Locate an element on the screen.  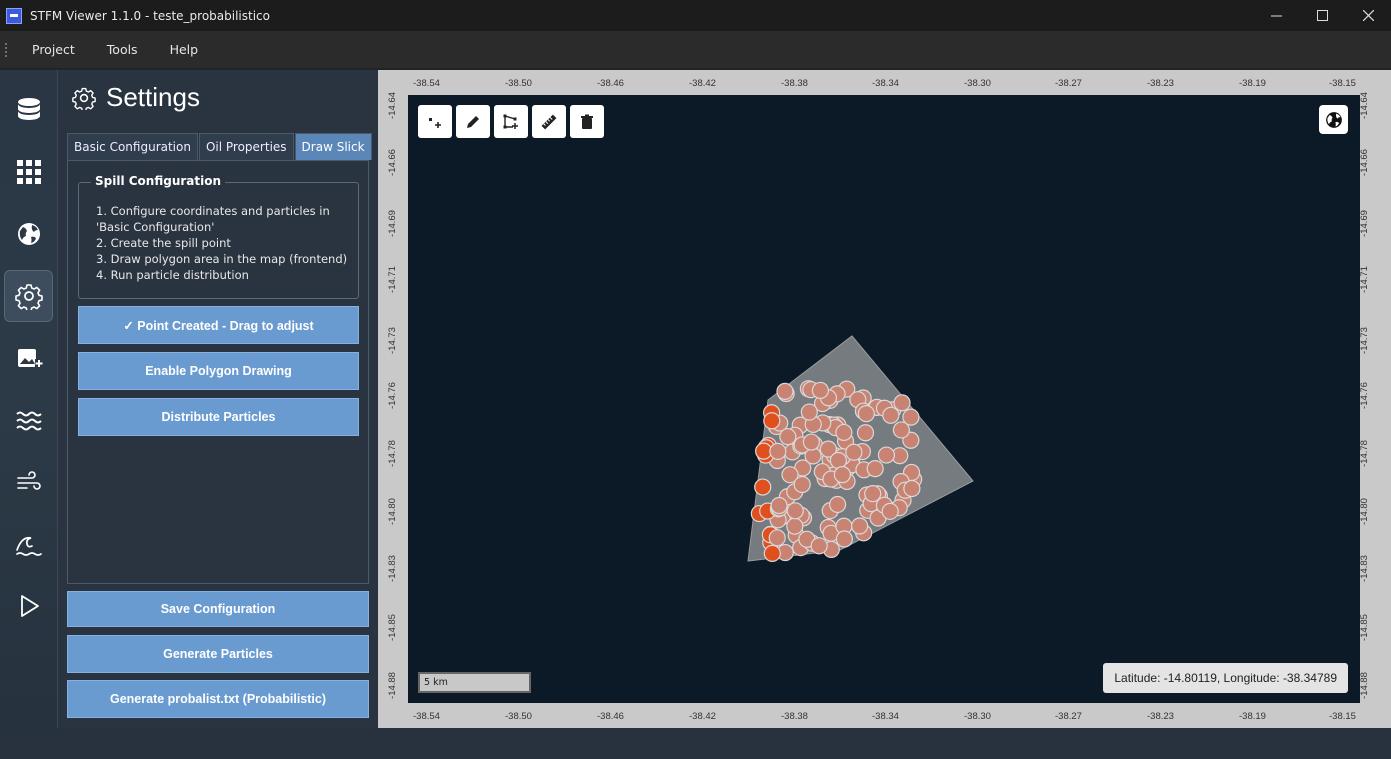
y-tick-label-right: -14.73 is located at coordinates (1364, 340).